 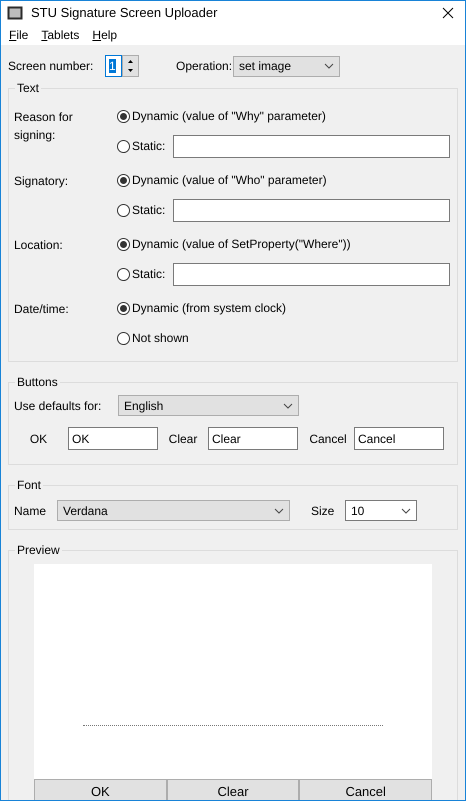 I want to click on radio-label: Dynamic (value of SetProperty("Where")), so click(x=241, y=244).